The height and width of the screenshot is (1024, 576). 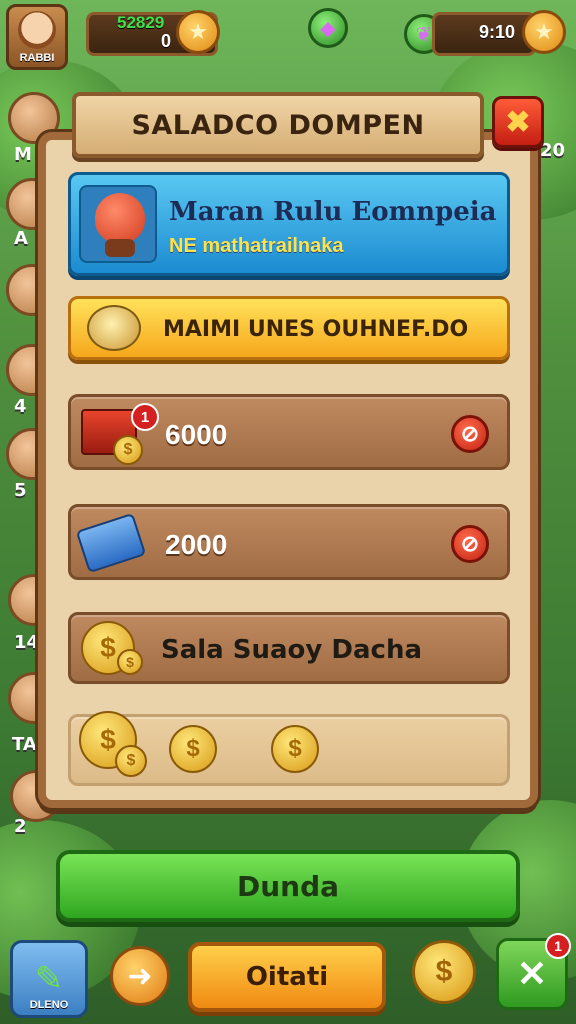 I want to click on cancel-button: ✕ 1, so click(x=533, y=971).